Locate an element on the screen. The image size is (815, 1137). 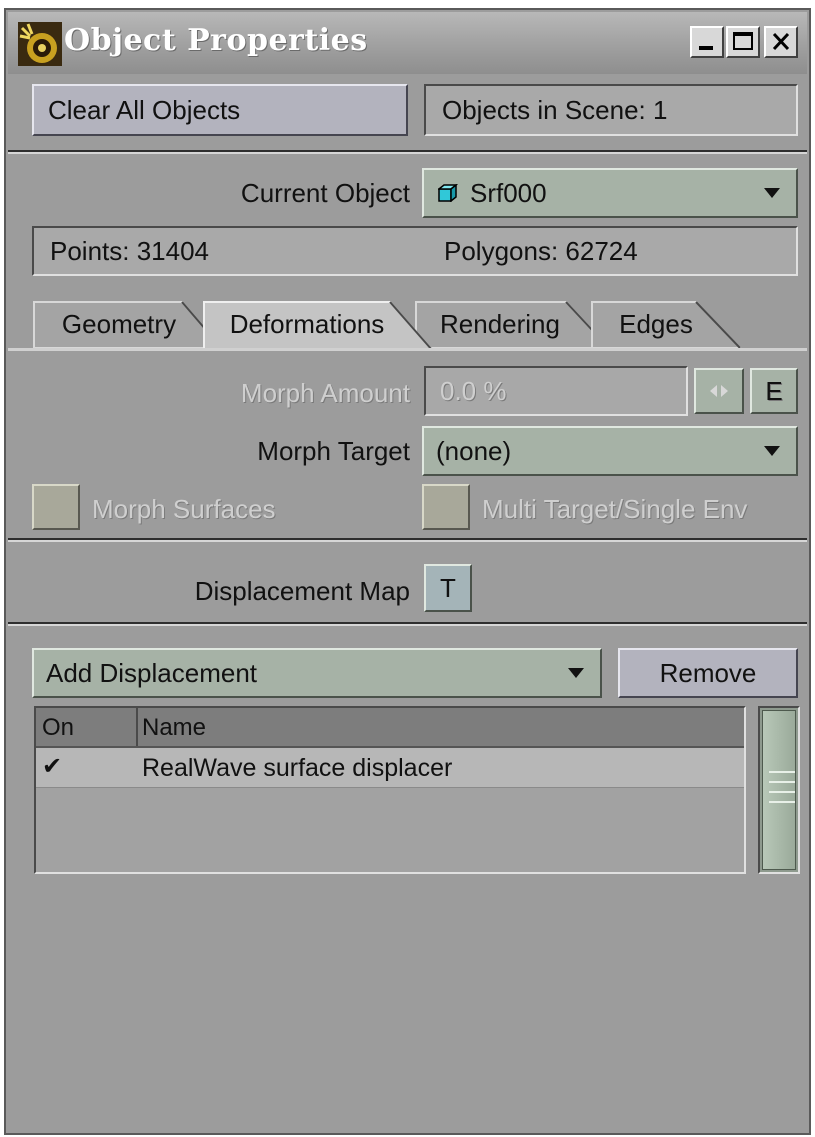
displacement-map-label: Displacement Map is located at coordinates (302, 591).